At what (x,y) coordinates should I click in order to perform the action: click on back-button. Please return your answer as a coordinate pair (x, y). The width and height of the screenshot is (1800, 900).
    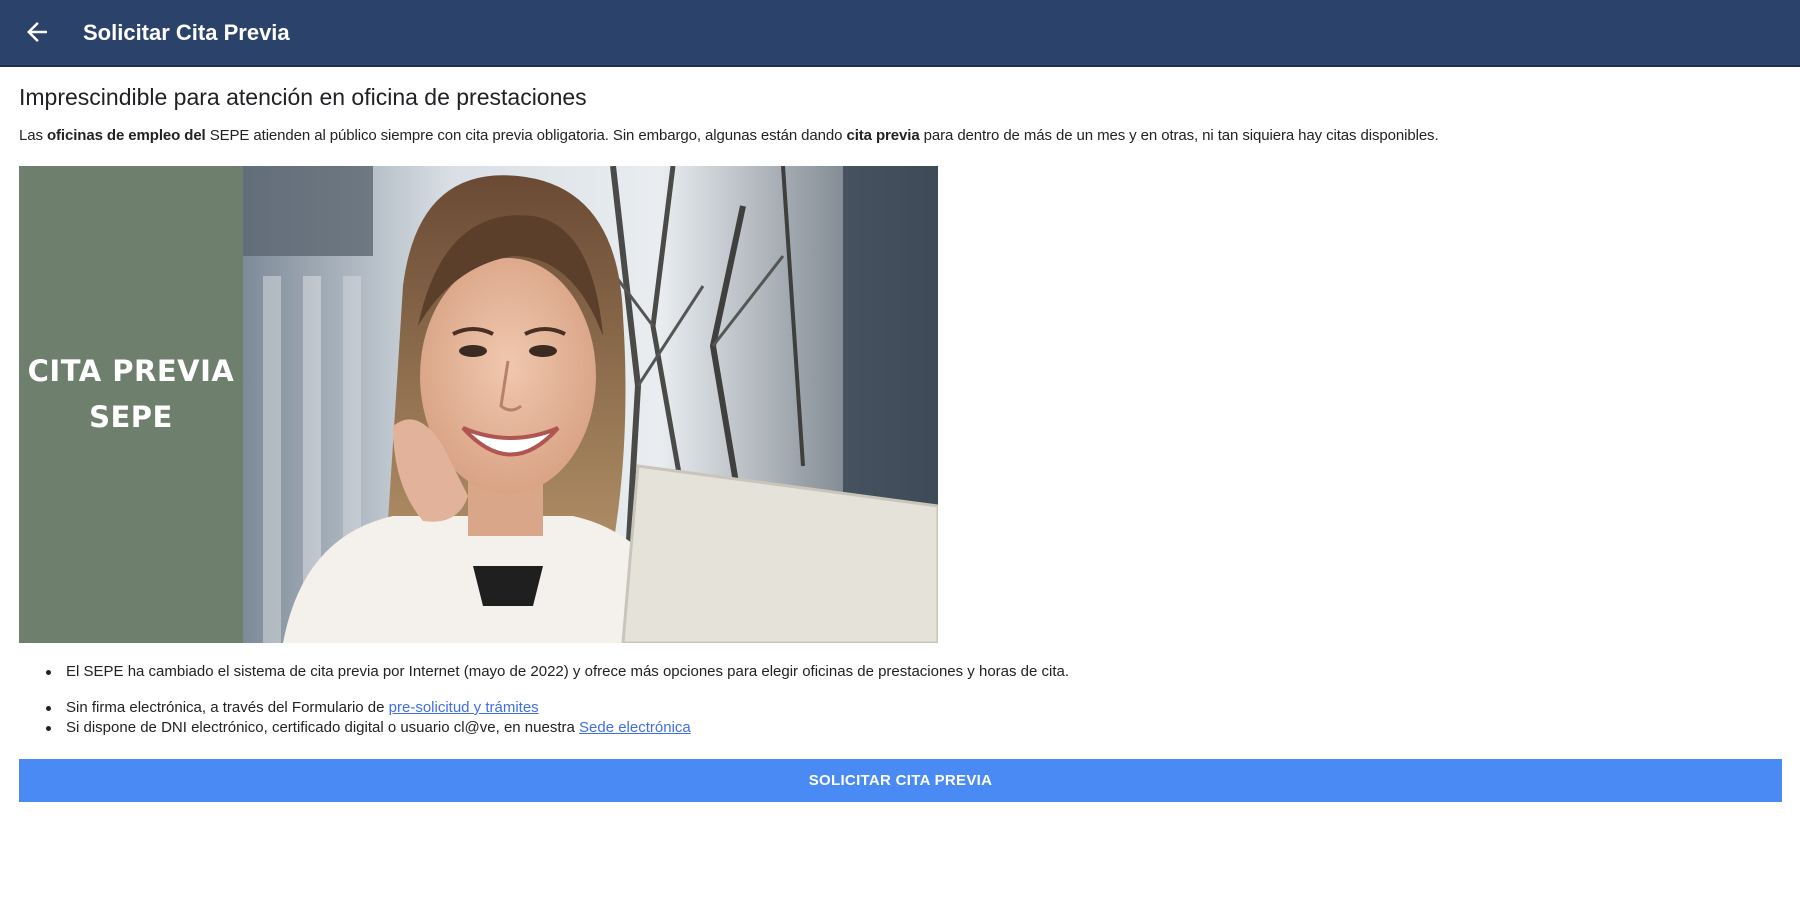
    Looking at the image, I should click on (37, 32).